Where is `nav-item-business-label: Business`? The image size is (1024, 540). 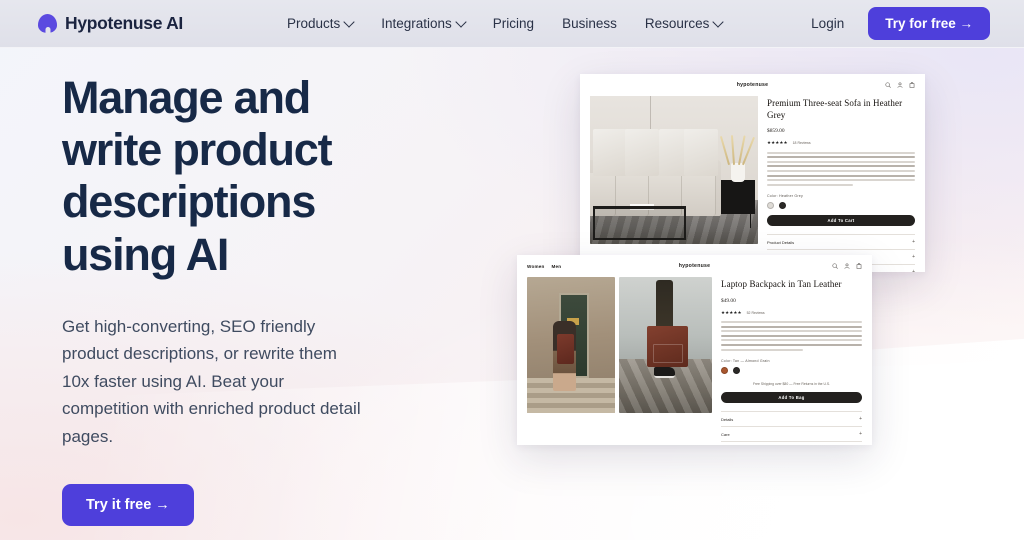 nav-item-business-label: Business is located at coordinates (589, 23).